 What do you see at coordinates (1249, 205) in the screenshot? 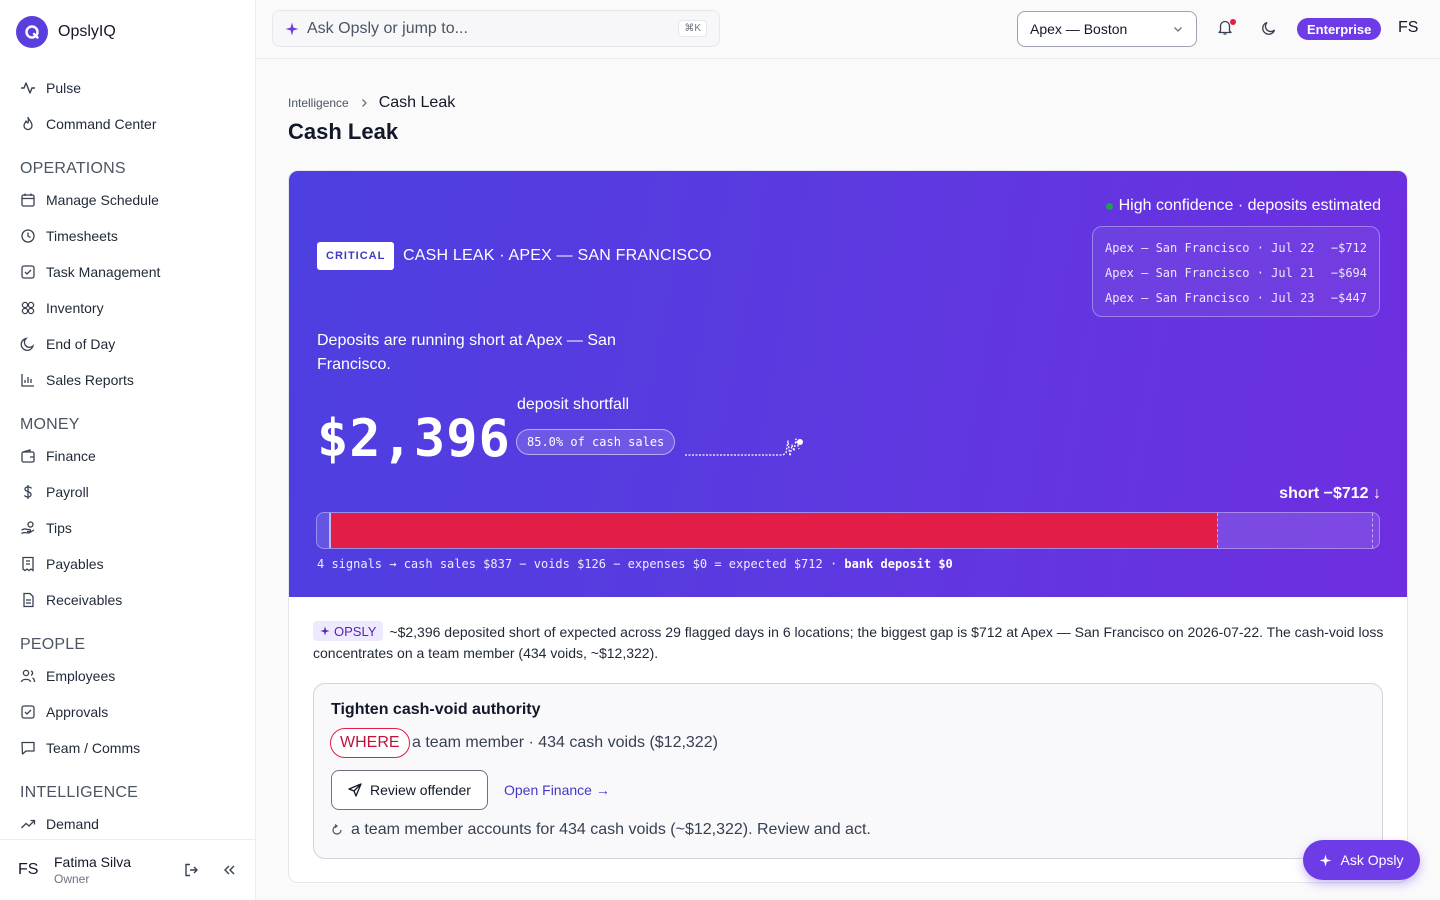
I see `confidence-text: High confidence · deposits estimated` at bounding box center [1249, 205].